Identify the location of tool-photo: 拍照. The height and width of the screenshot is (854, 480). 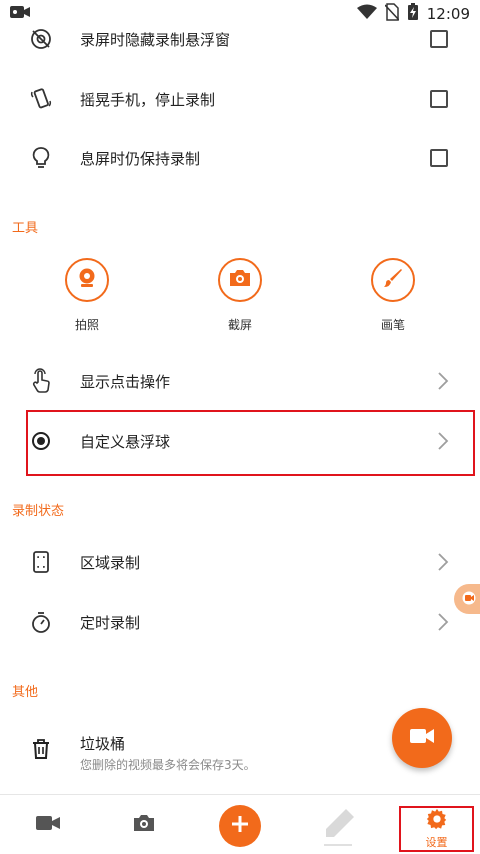
(87, 295).